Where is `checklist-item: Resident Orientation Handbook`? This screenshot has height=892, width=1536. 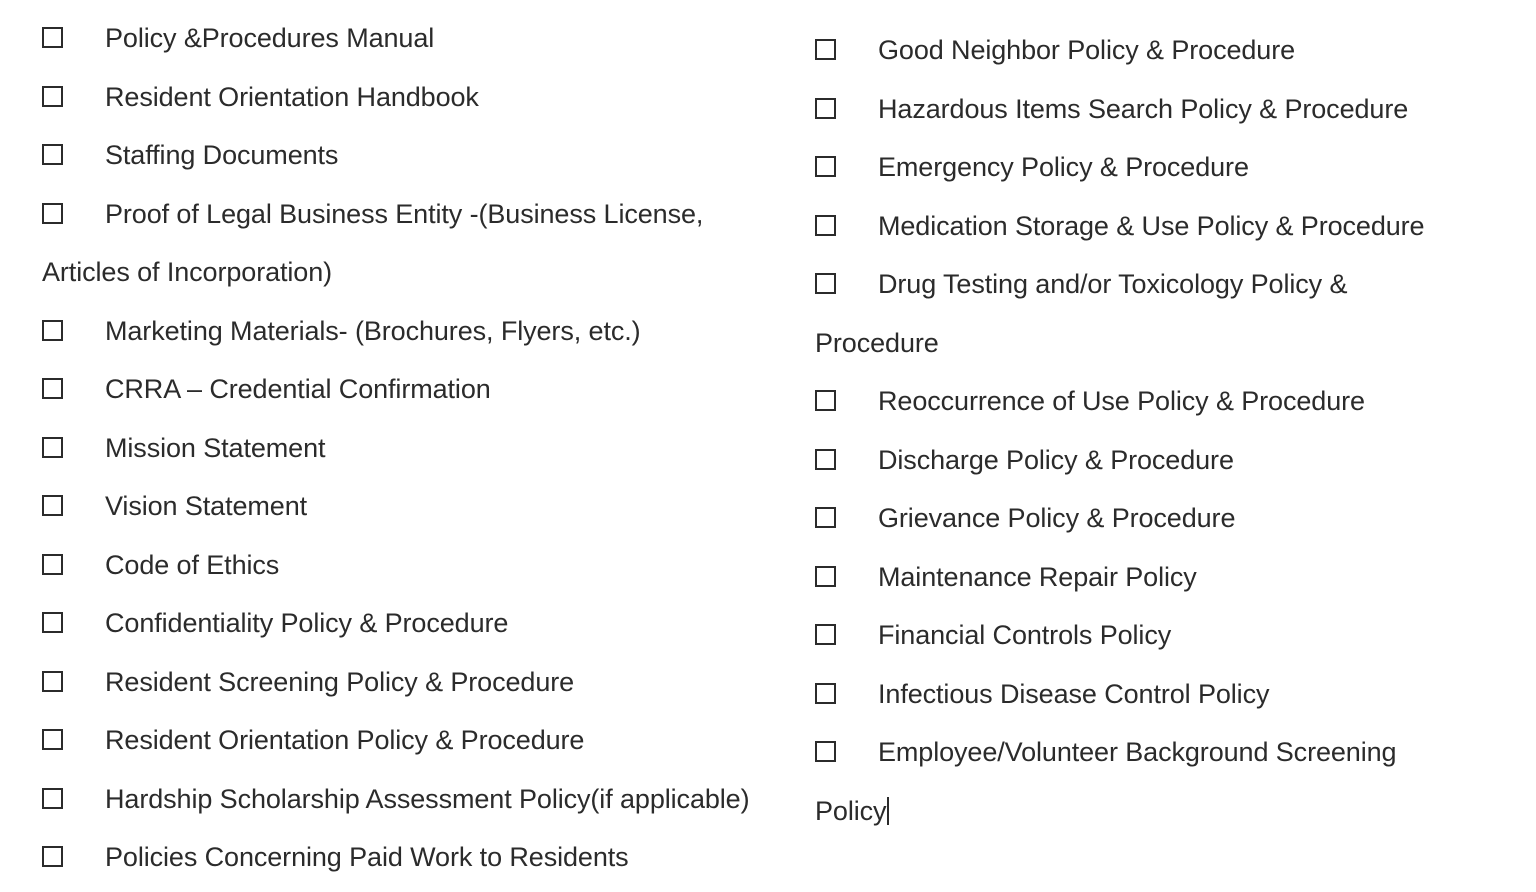
checklist-item: Resident Orientation Handbook is located at coordinates (416, 97).